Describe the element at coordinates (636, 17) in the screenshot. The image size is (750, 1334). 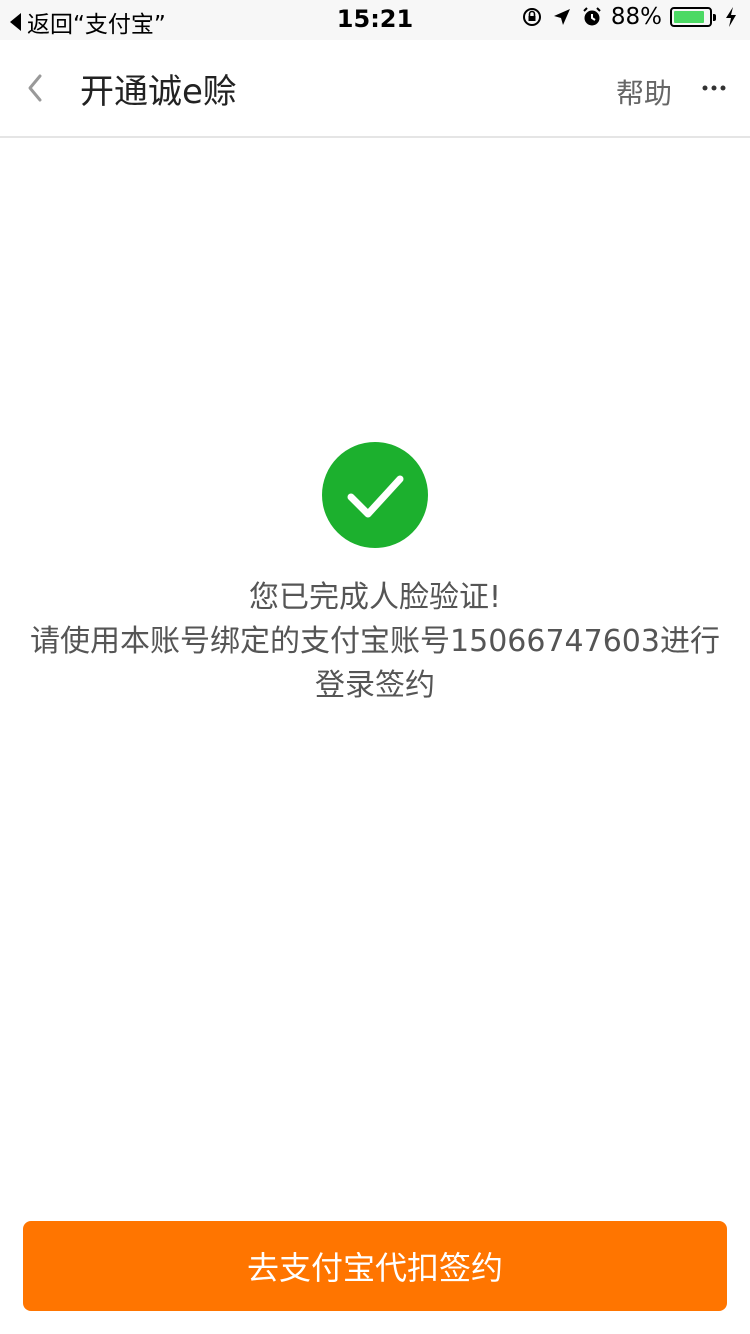
I see `battery-percent: 88%` at that location.